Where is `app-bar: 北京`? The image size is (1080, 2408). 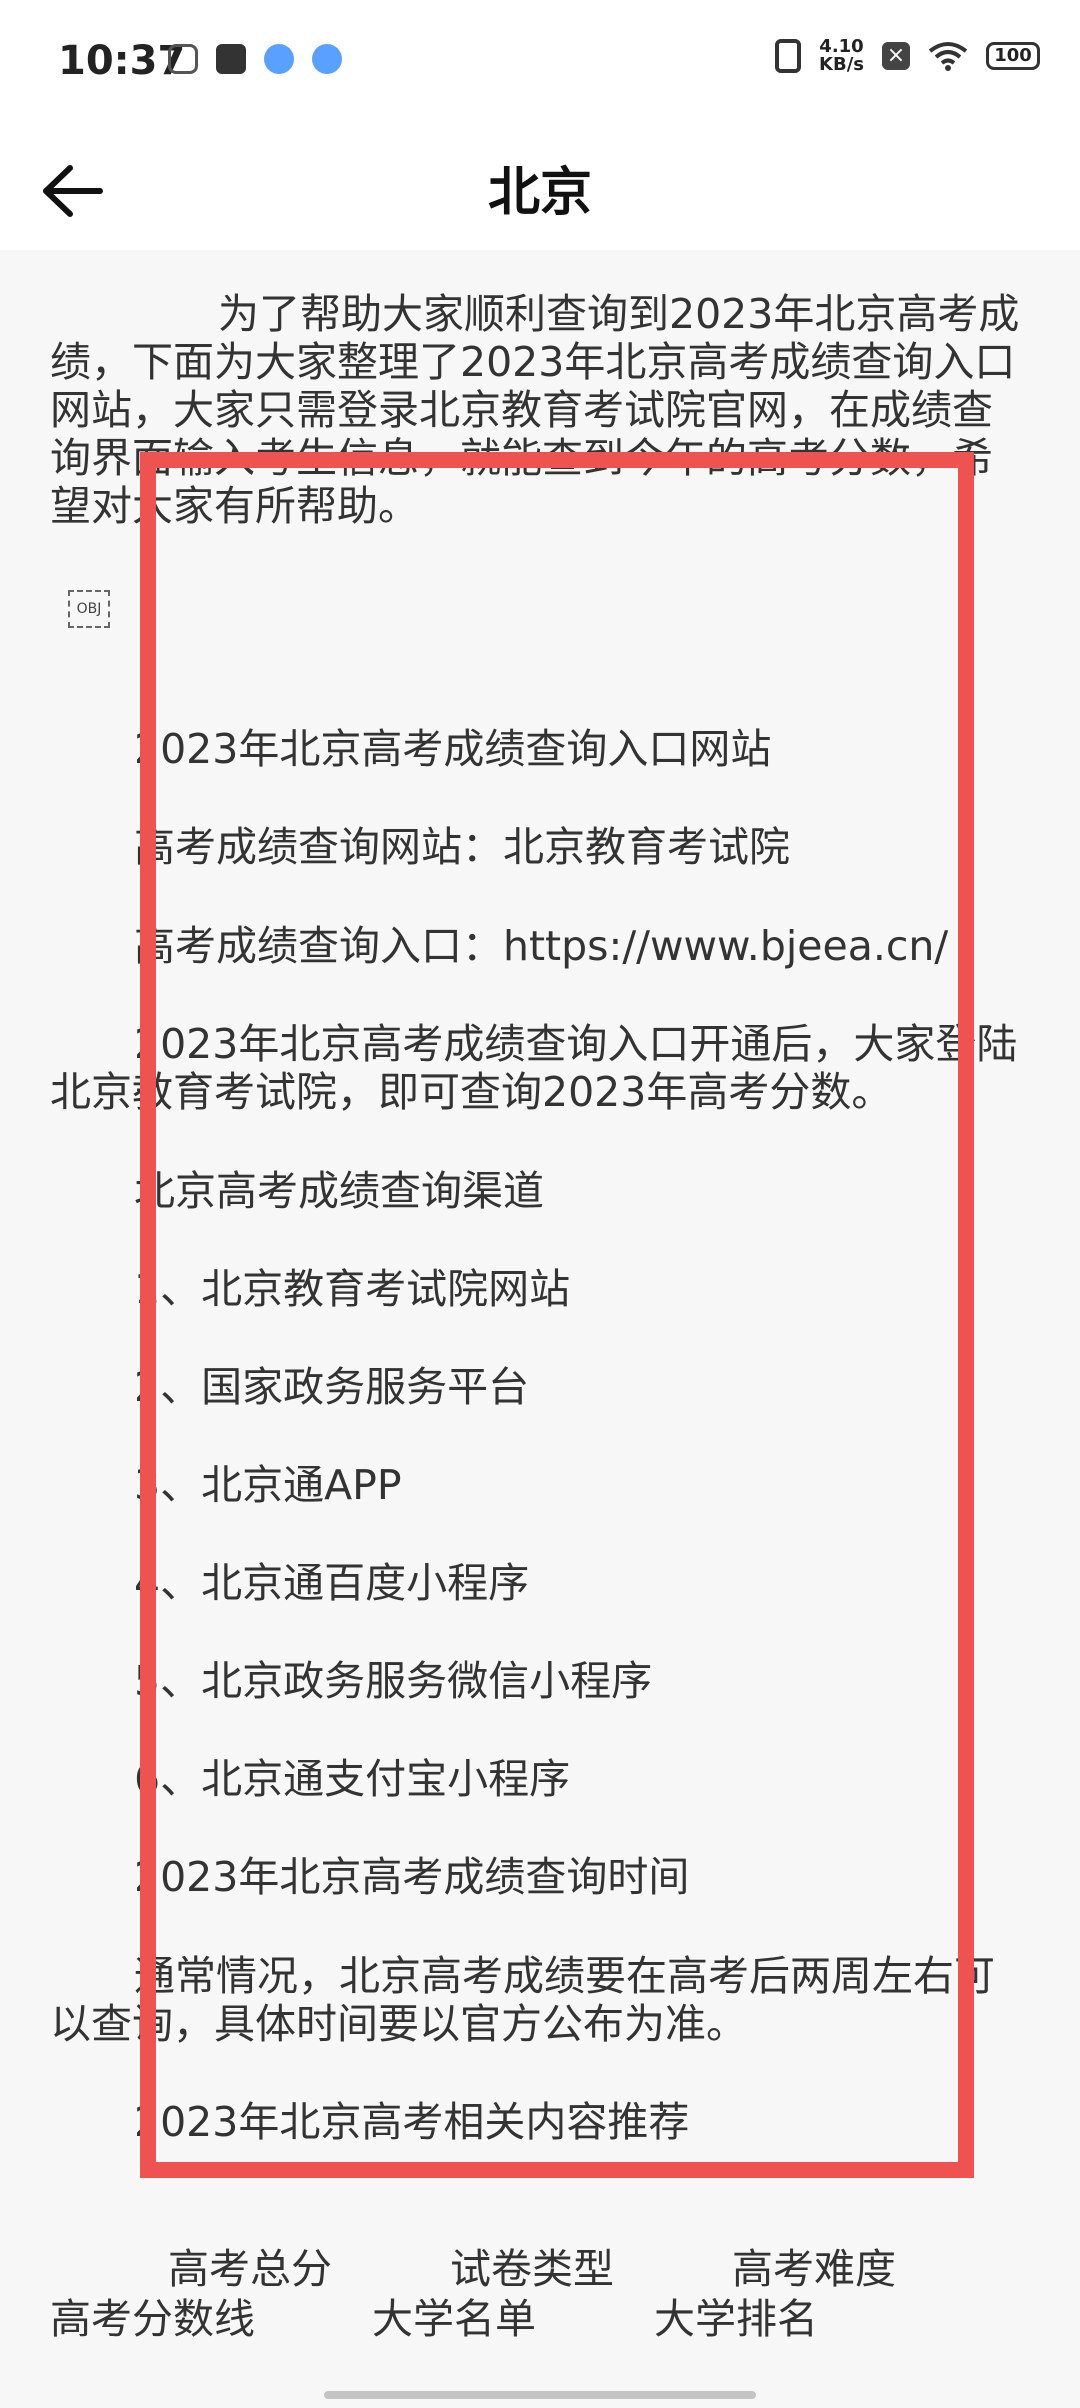 app-bar: 北京 is located at coordinates (540, 189).